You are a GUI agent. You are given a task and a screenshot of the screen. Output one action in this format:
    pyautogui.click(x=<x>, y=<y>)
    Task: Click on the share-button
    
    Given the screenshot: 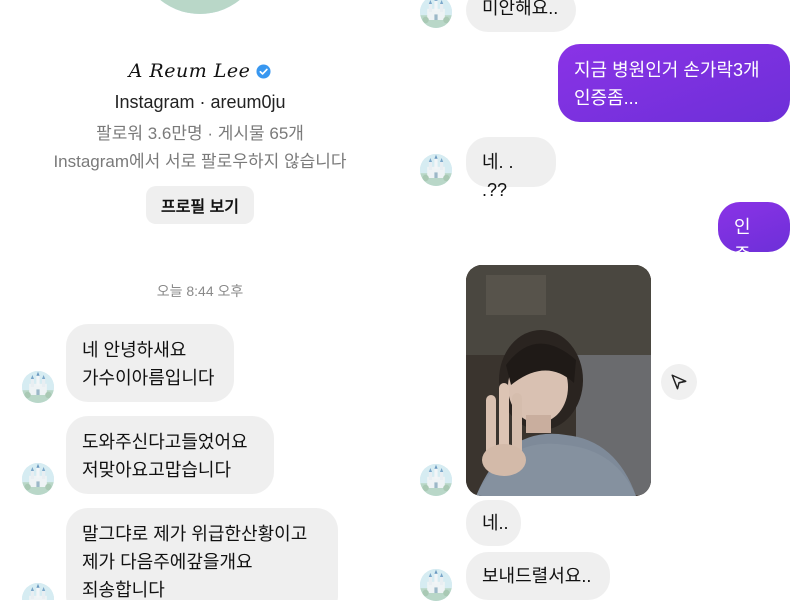 What is the action you would take?
    pyautogui.click(x=679, y=382)
    